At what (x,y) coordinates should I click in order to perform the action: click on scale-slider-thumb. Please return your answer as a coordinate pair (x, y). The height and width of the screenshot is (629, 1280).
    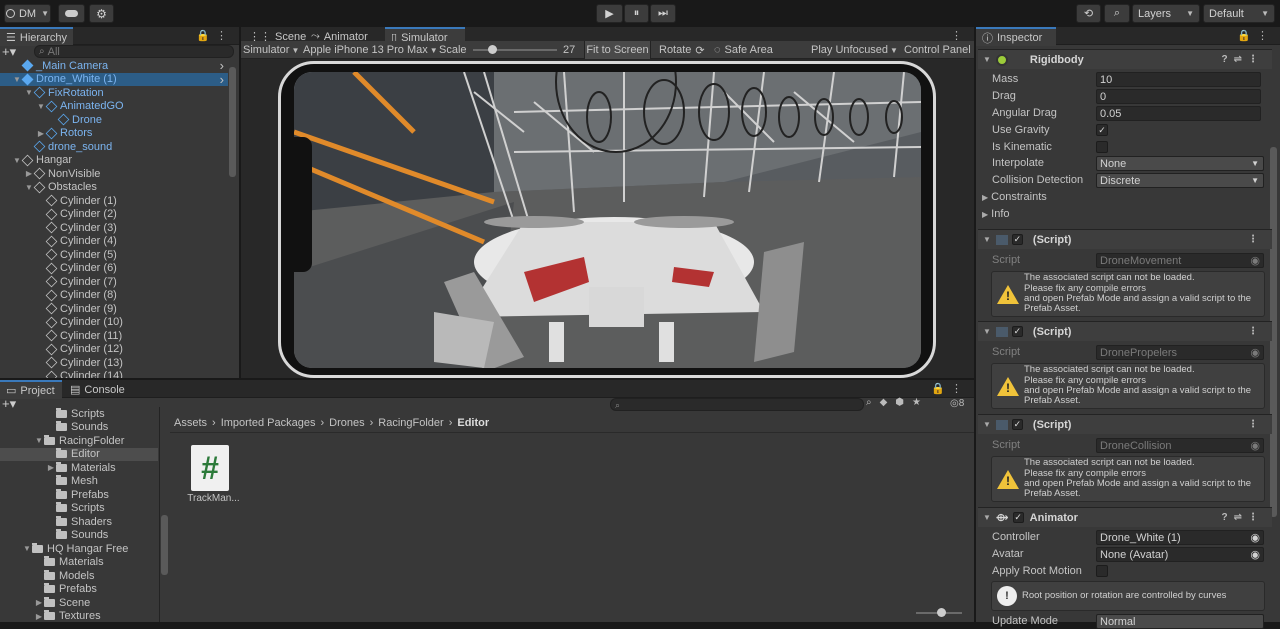
    Looking at the image, I should click on (492, 49).